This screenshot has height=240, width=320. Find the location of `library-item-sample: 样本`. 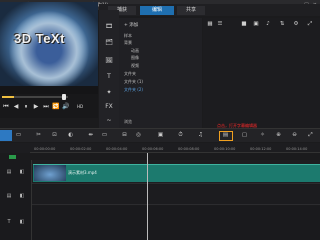

library-item-sample: 样本 is located at coordinates (128, 36).